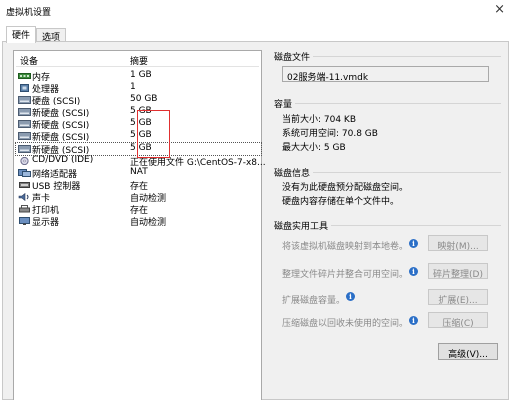 This screenshot has width=511, height=400. Describe the element at coordinates (319, 120) in the screenshot. I see `current-size-text: 当前大小: 704 KB` at that location.